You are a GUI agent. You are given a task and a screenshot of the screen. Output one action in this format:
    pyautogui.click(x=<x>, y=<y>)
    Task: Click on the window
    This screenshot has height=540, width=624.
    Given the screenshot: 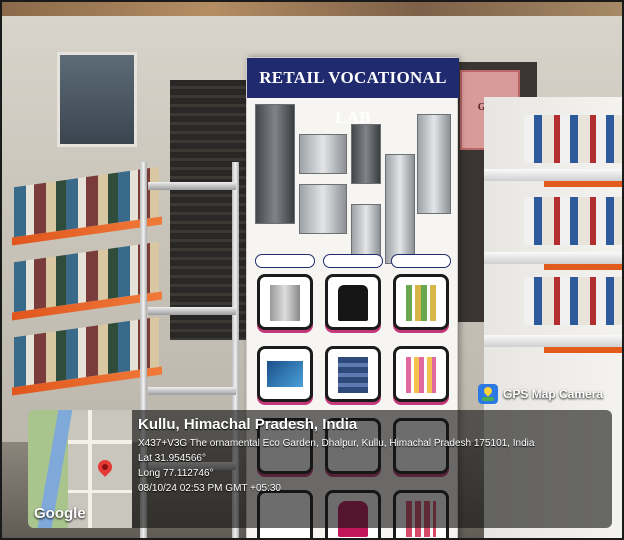 What is the action you would take?
    pyautogui.click(x=97, y=99)
    